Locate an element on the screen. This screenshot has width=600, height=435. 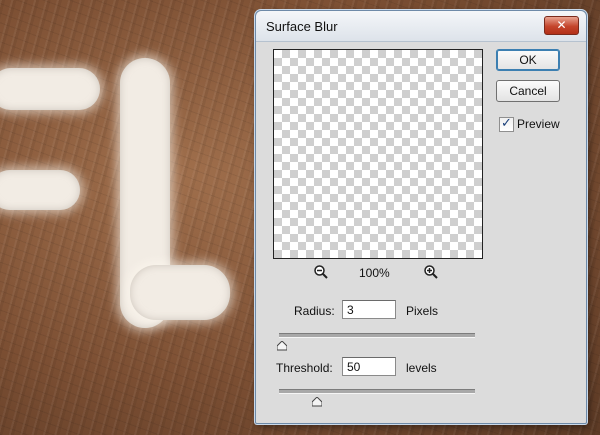
threshold-unit: levels is located at coordinates (421, 368).